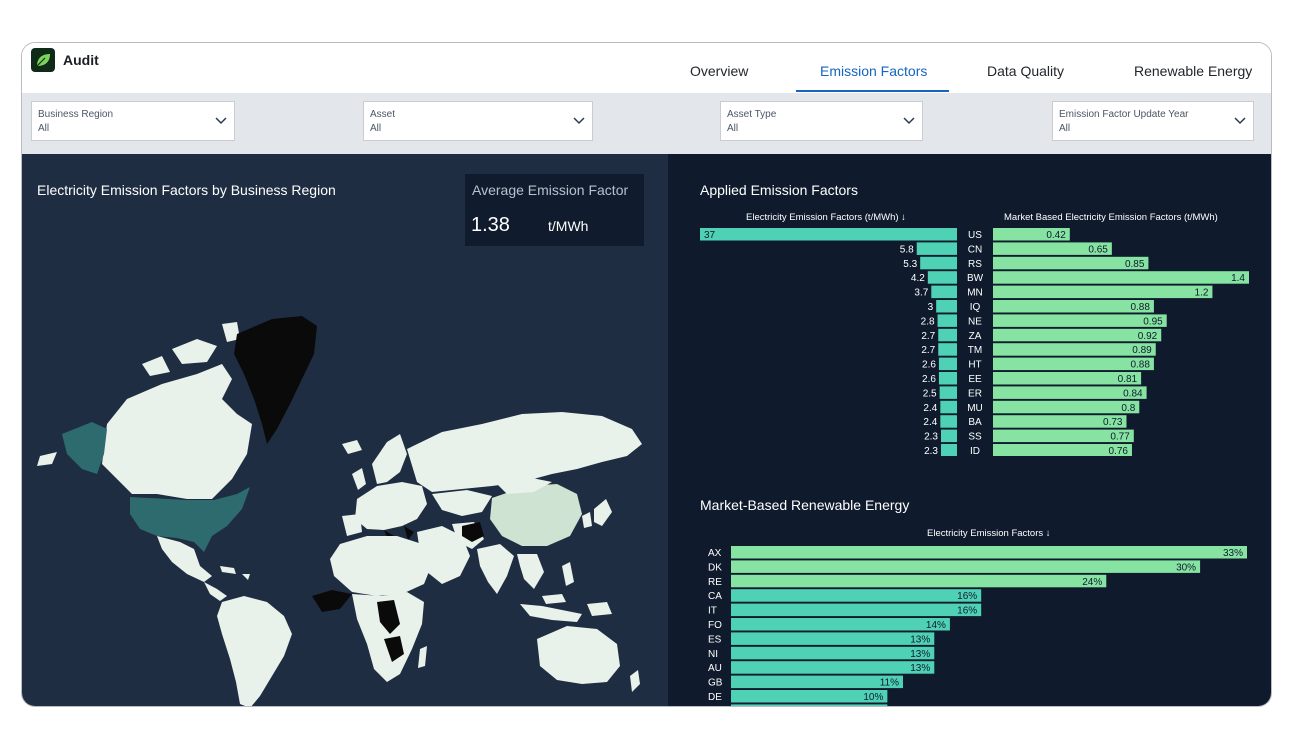 This screenshot has height=750, width=1301. I want to click on applied-right-value: 0.92, so click(1148, 336).